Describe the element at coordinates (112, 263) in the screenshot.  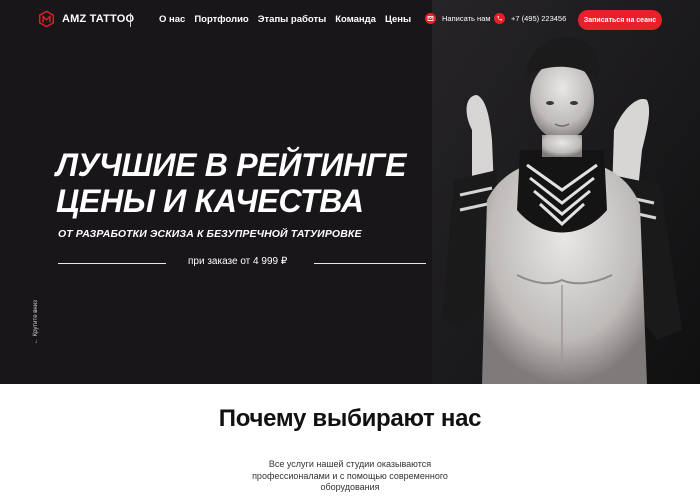
I see `price-divider-left` at that location.